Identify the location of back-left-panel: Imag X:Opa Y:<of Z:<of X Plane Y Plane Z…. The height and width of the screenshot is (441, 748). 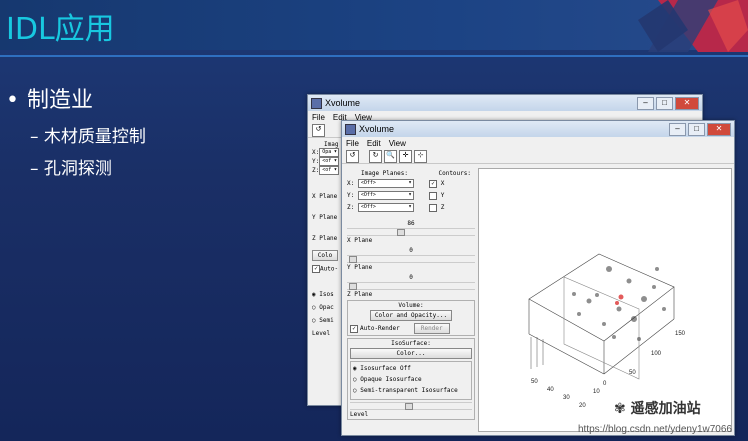
(327, 239).